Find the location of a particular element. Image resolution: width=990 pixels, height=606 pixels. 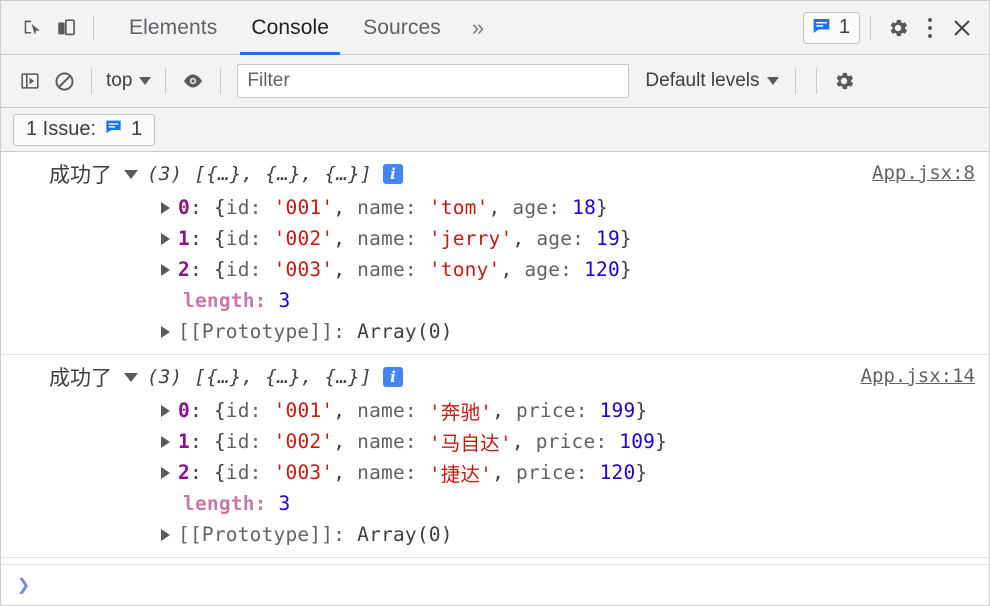

inspect-cursor-icon is located at coordinates (32, 28).